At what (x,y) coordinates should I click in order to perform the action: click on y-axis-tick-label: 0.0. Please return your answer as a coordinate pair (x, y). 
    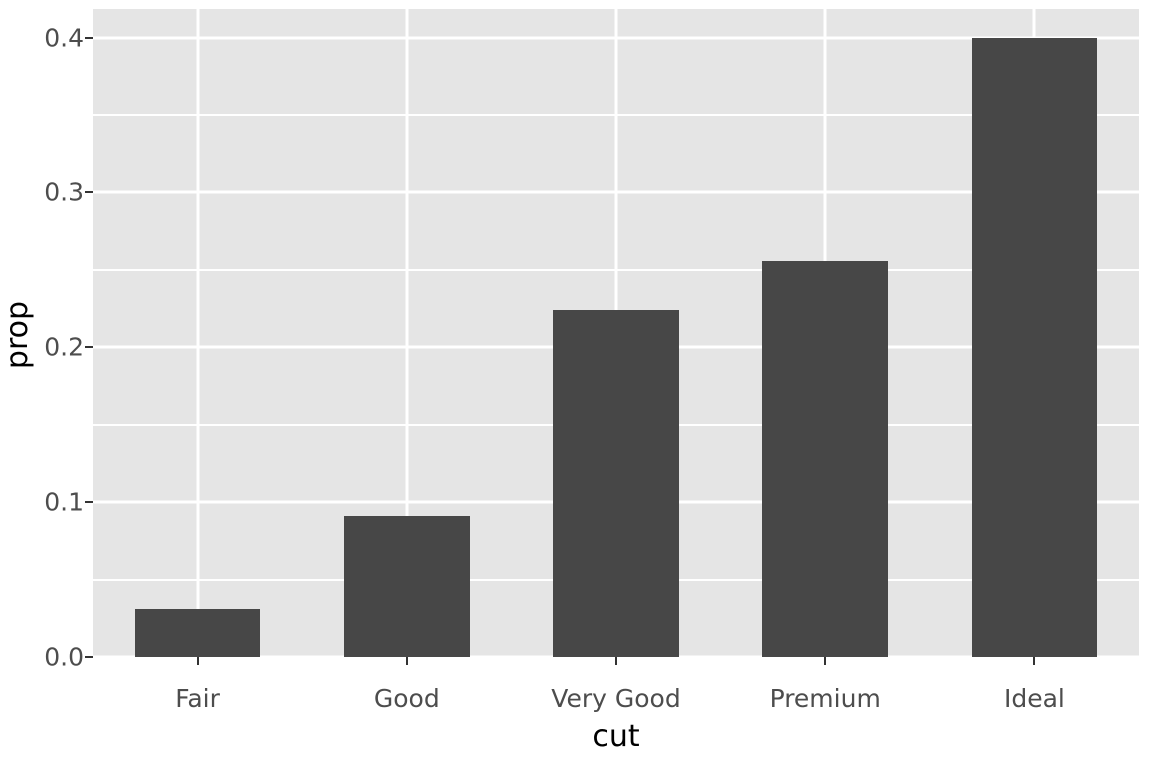
    Looking at the image, I should click on (64, 657).